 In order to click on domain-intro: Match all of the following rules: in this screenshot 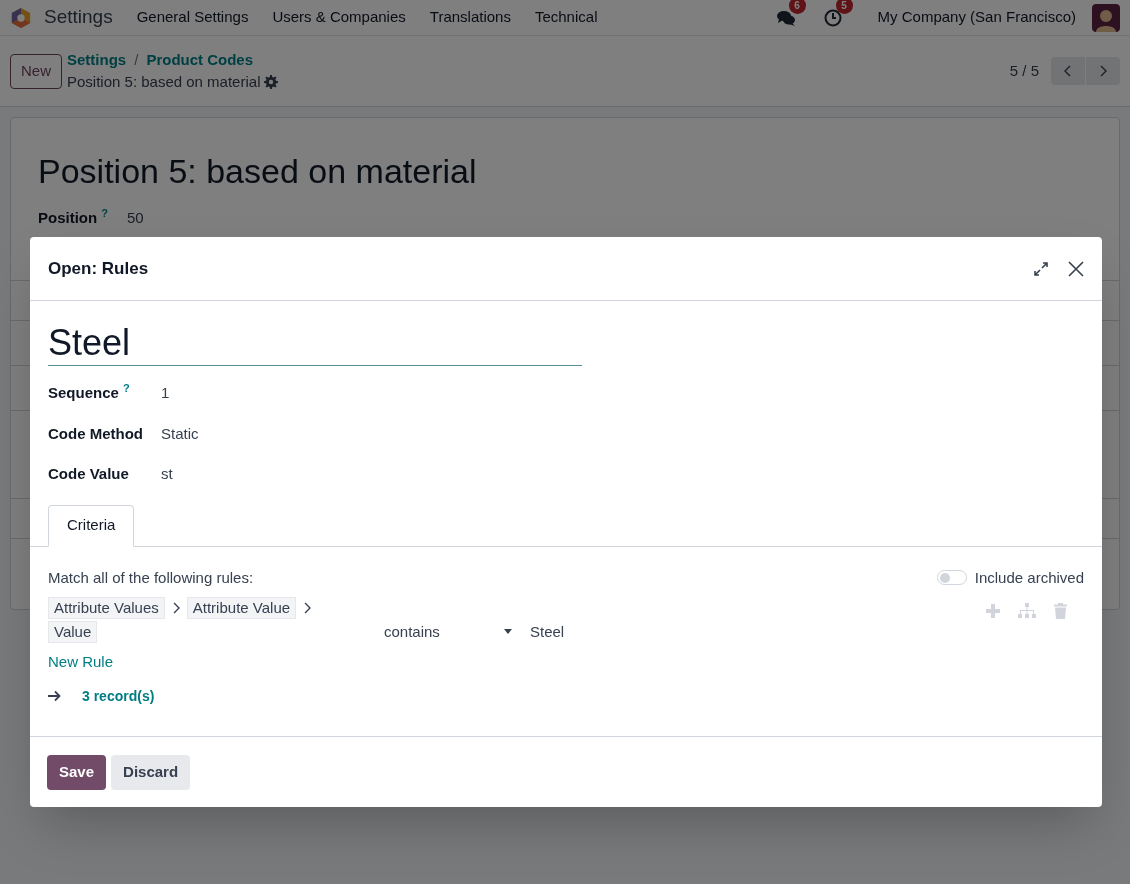, I will do `click(151, 577)`.